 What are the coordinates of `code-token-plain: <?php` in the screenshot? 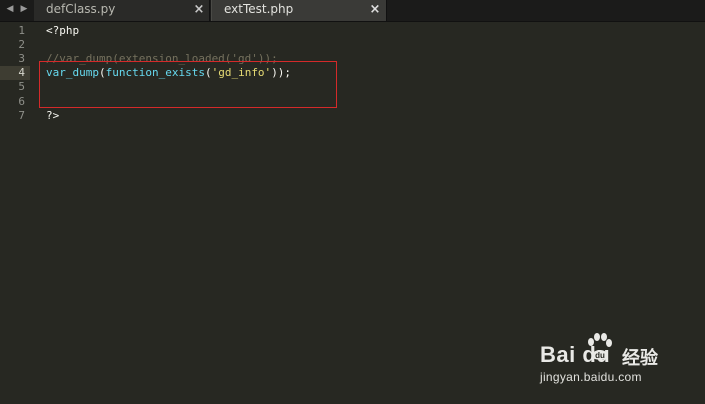 It's located at (63, 30).